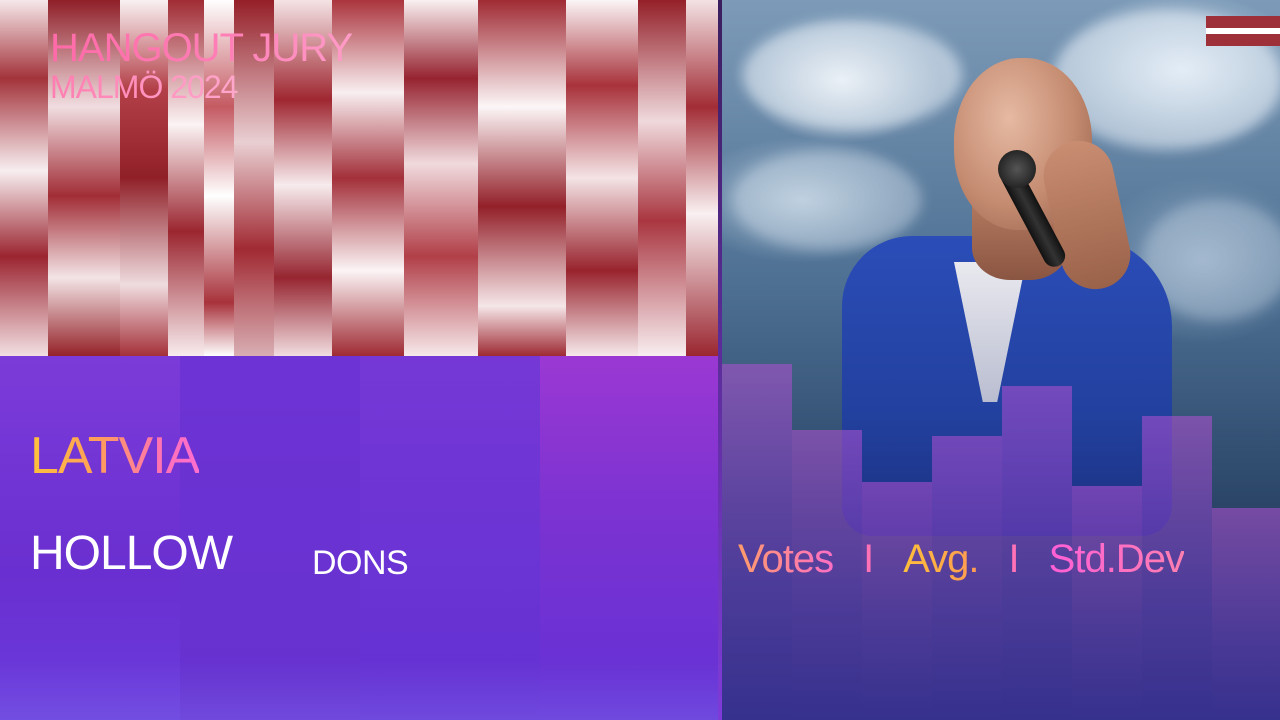  I want to click on artist-name: DONS, so click(360, 563).